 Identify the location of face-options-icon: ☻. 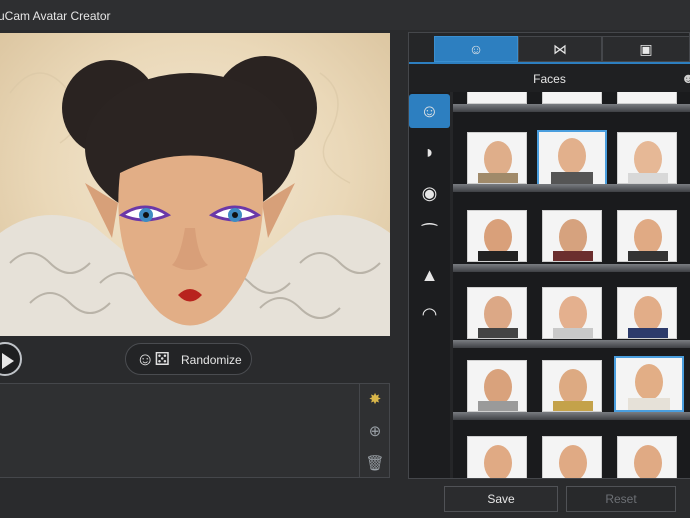
(685, 78).